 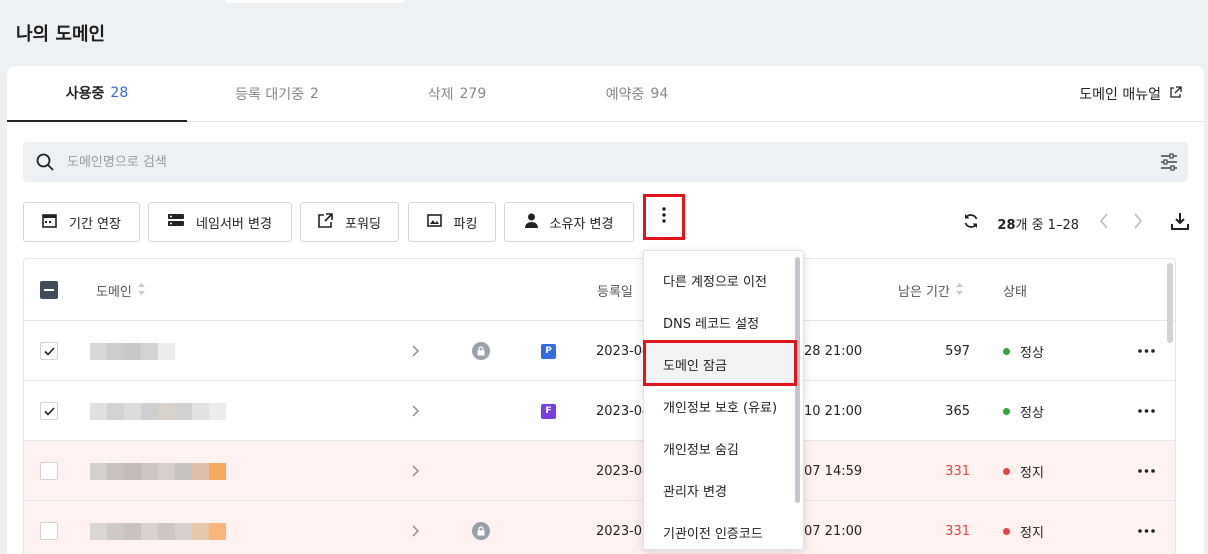 What do you see at coordinates (349, 222) in the screenshot?
I see `forwarding-button: 포워딩` at bounding box center [349, 222].